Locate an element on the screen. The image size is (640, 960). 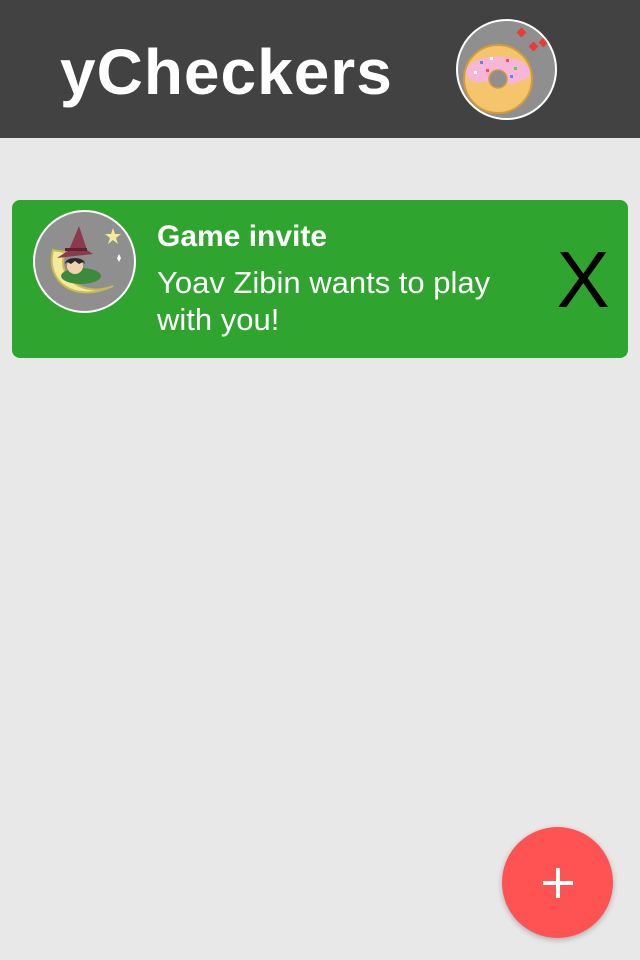
inviter-avatar is located at coordinates (84, 261).